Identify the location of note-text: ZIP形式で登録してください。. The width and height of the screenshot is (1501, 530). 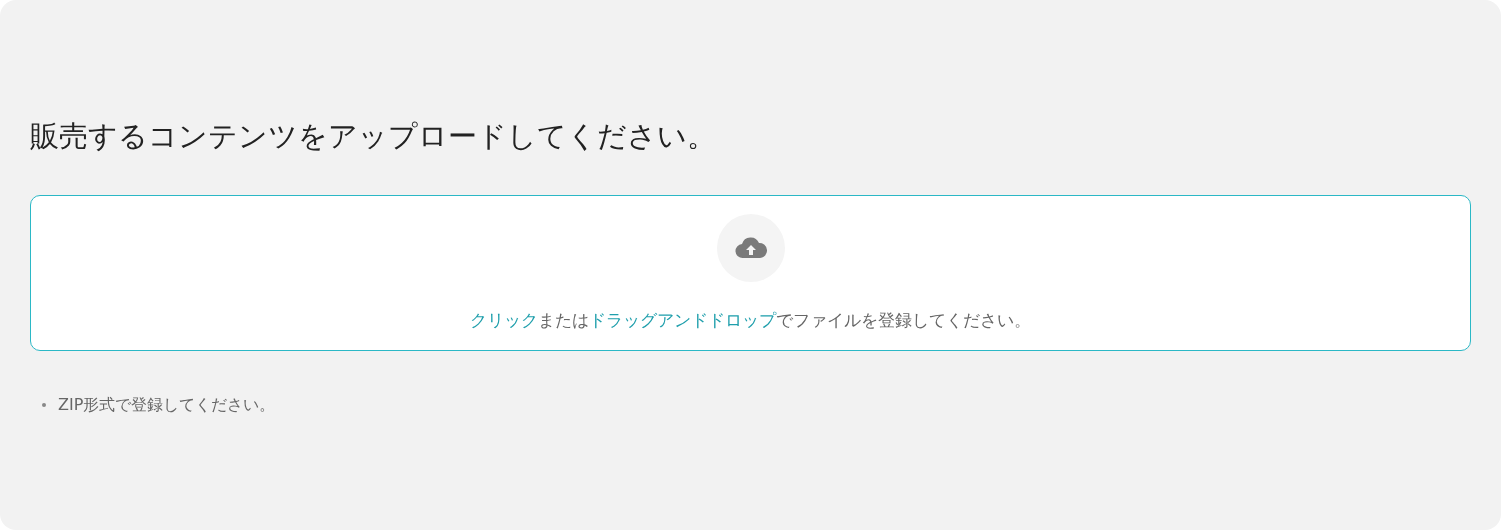
(167, 405).